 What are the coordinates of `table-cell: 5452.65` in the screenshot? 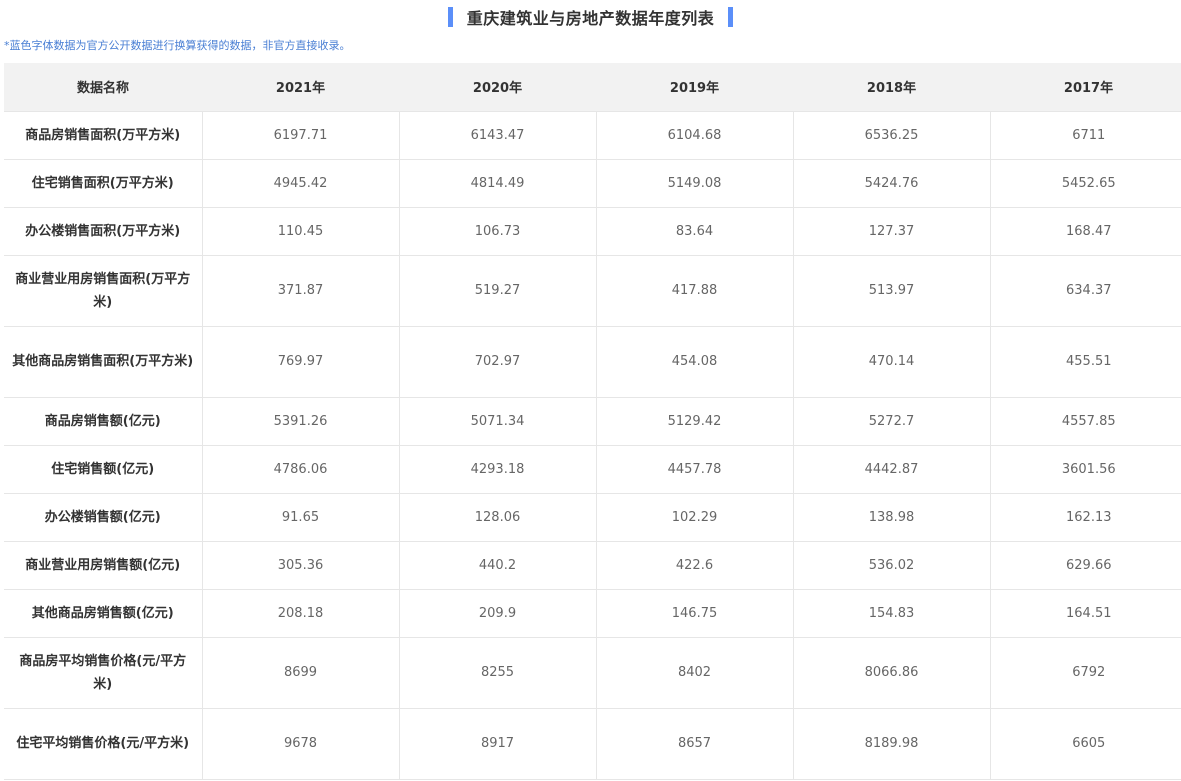 It's located at (1085, 183).